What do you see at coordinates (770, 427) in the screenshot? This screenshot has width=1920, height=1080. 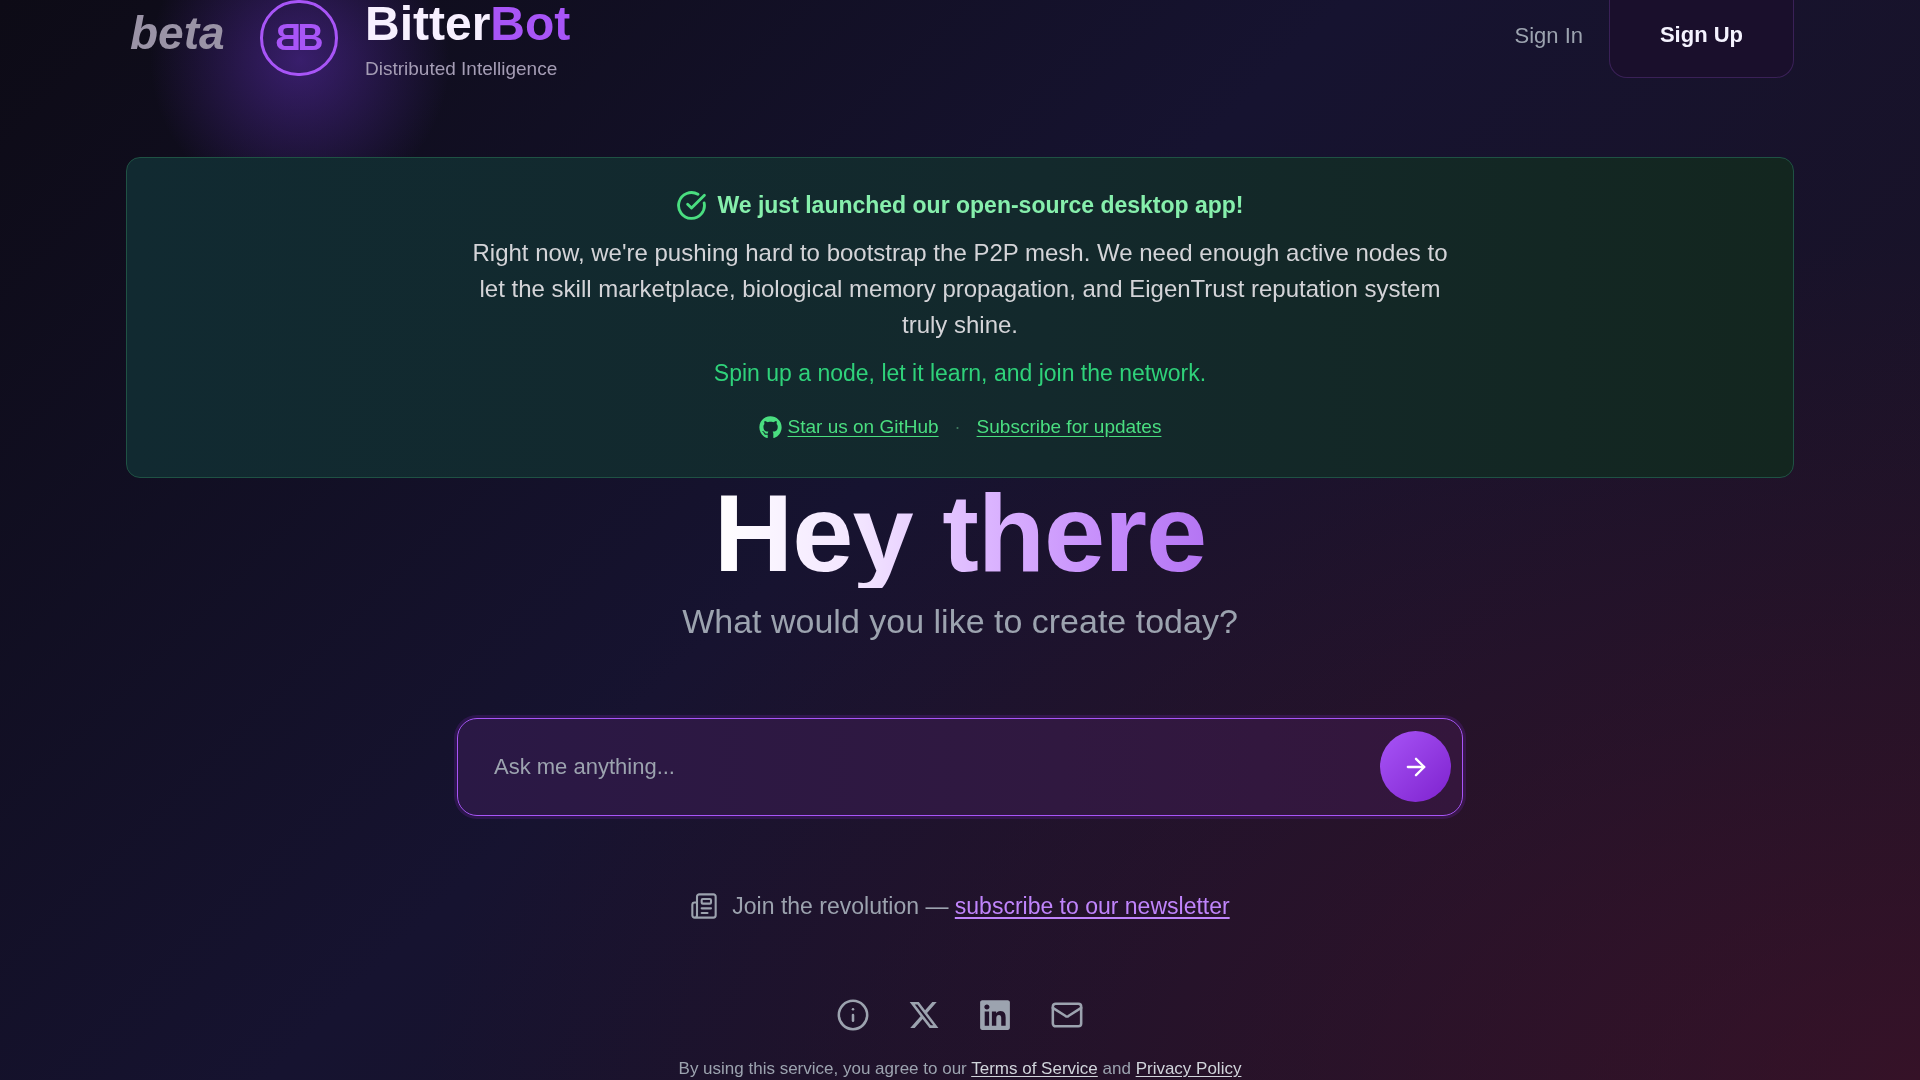 I see `github-icon` at bounding box center [770, 427].